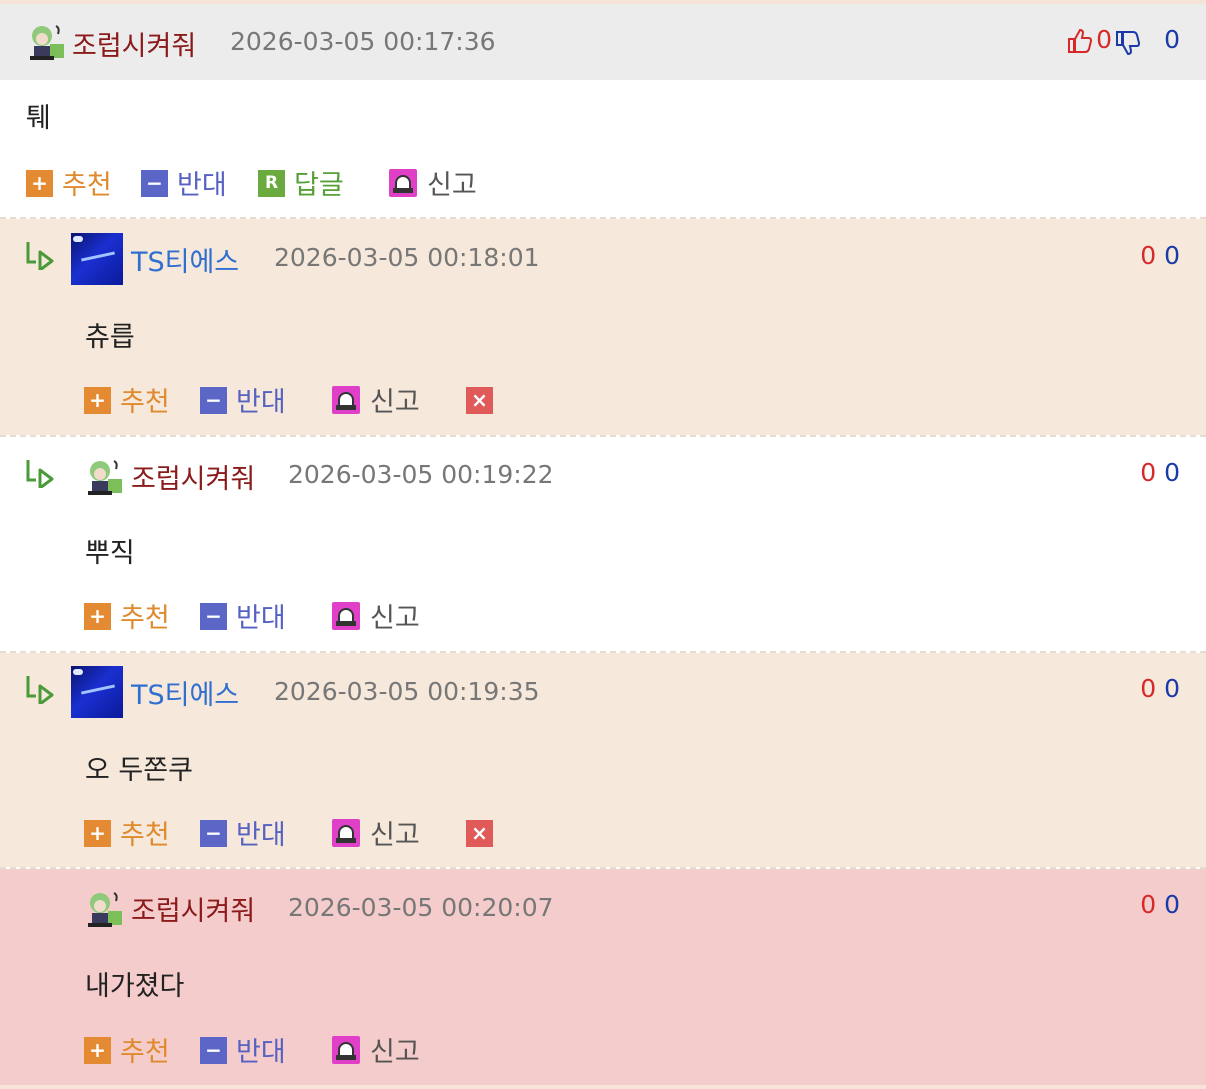 The width and height of the screenshot is (1206, 1089). Describe the element at coordinates (139, 770) in the screenshot. I see `comment-body: 오 두쫀쿠` at that location.